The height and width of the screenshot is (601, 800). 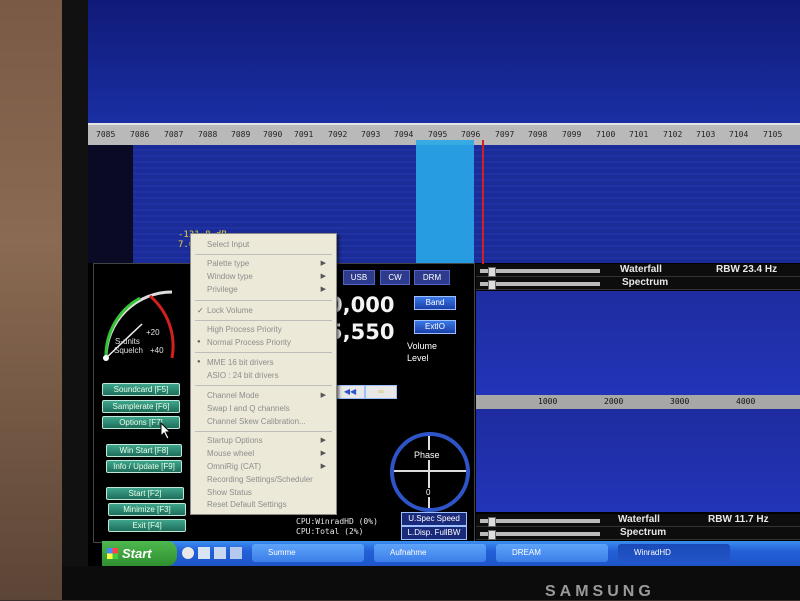 What do you see at coordinates (434, 519) in the screenshot?
I see `upper-spec-speed-button: U.Spec Speed` at bounding box center [434, 519].